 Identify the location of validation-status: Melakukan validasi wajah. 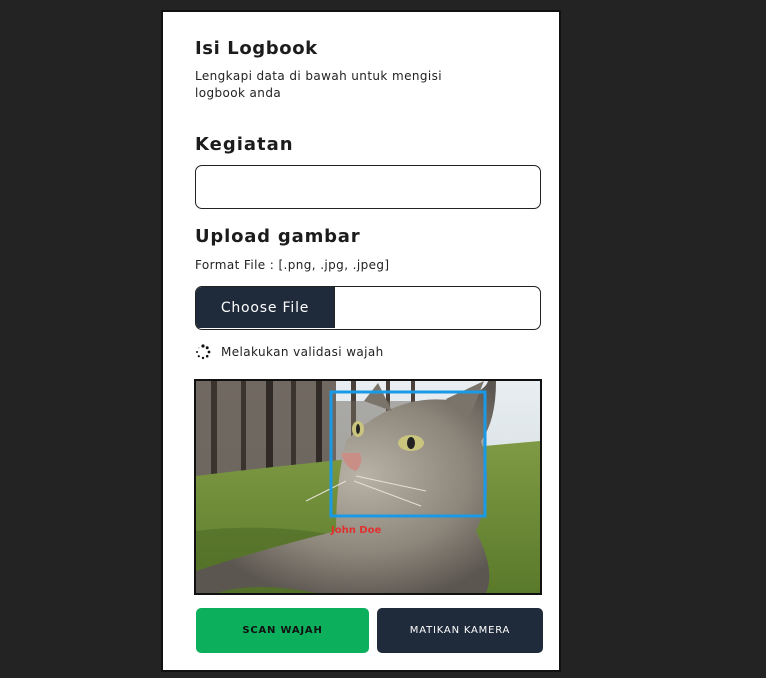
(289, 352).